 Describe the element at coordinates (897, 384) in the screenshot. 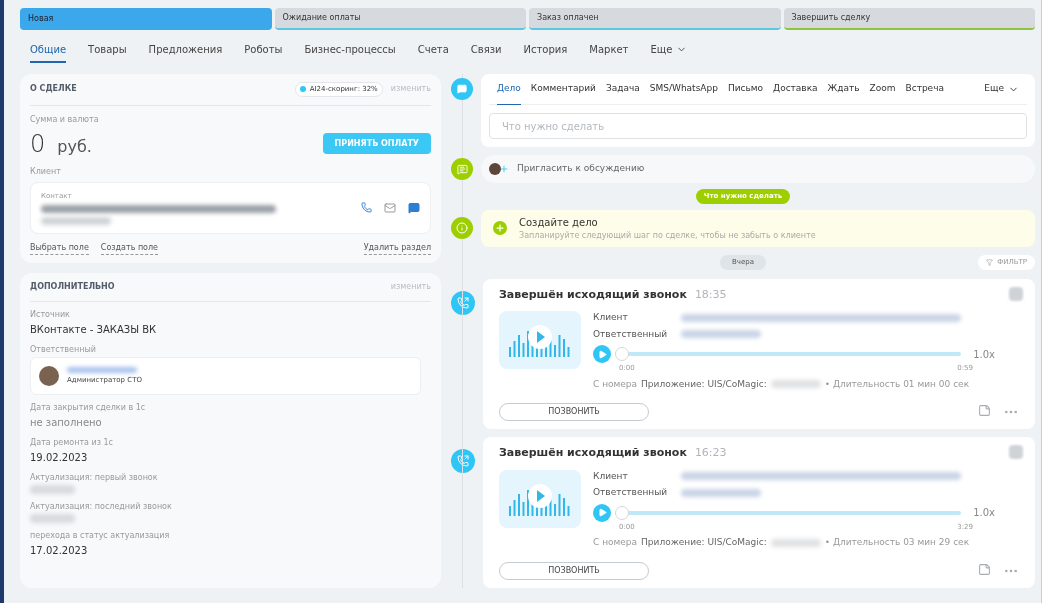

I see `duration-label: • Длительность 01 мин 00 сек` at that location.